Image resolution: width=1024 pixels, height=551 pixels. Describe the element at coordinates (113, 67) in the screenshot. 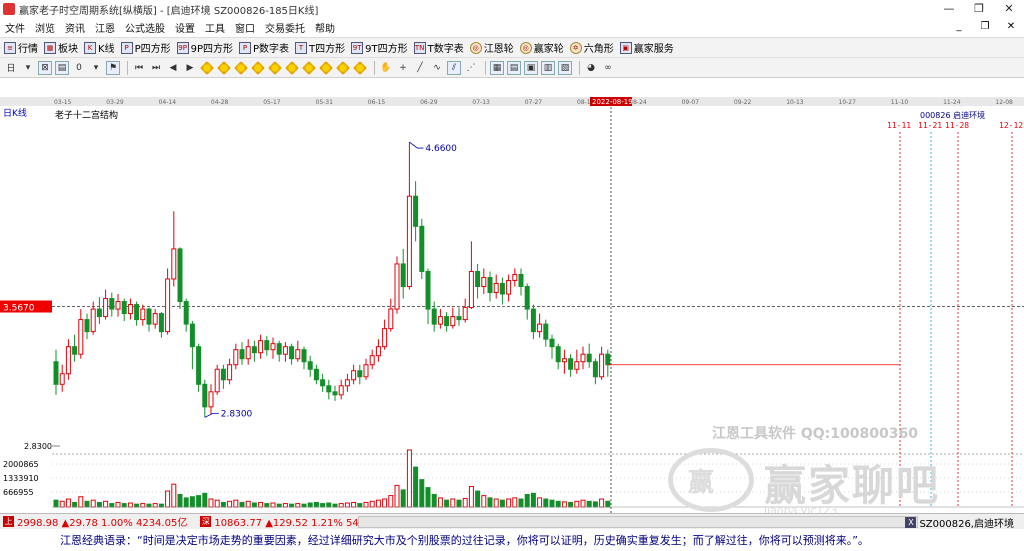

I see `flag-icon: ⚑` at that location.